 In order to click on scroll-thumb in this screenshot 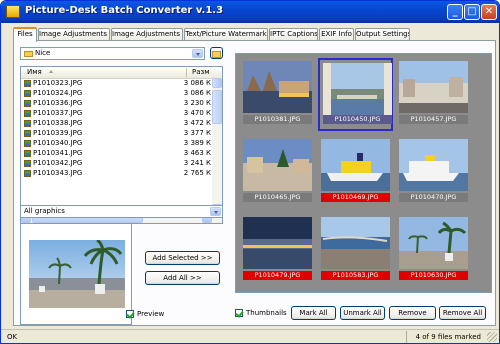, I will do `click(217, 107)`.